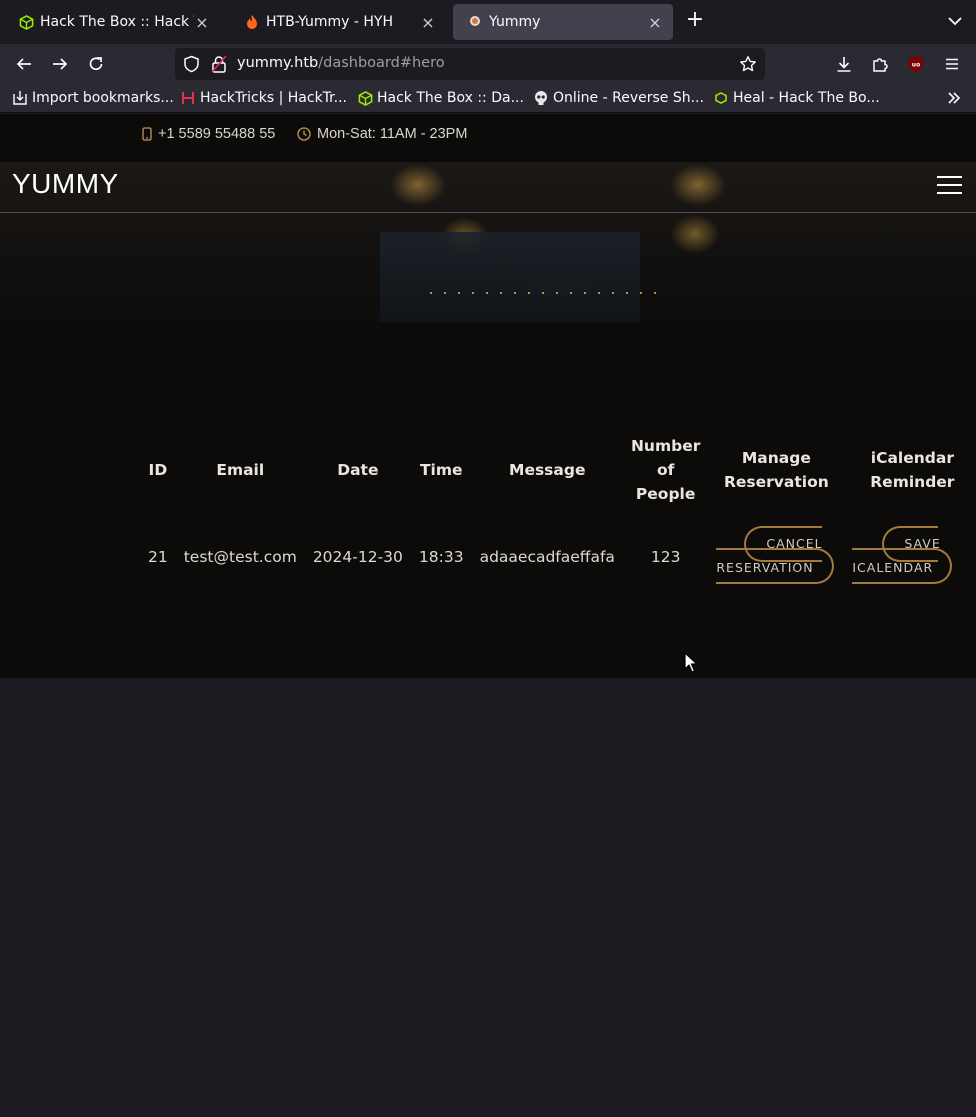  What do you see at coordinates (541, 98) in the screenshot?
I see `skull-icon` at bounding box center [541, 98].